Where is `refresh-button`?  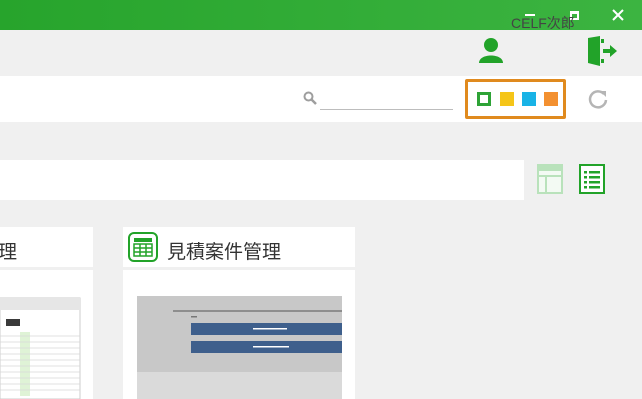 refresh-button is located at coordinates (598, 99).